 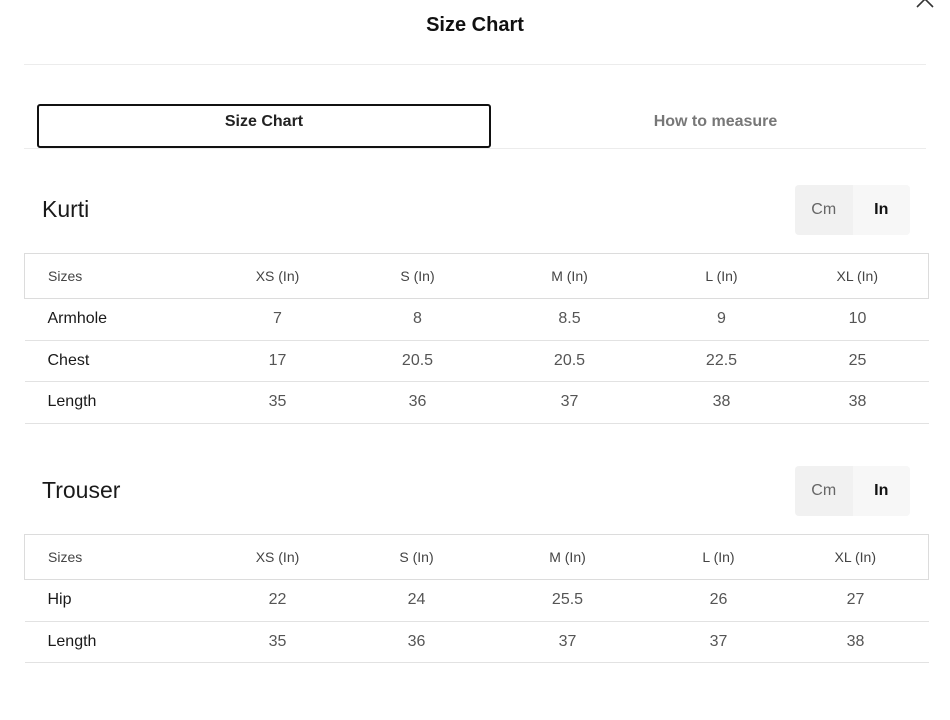 I want to click on trouser-unit-toggle: Cm In, so click(x=852, y=491).